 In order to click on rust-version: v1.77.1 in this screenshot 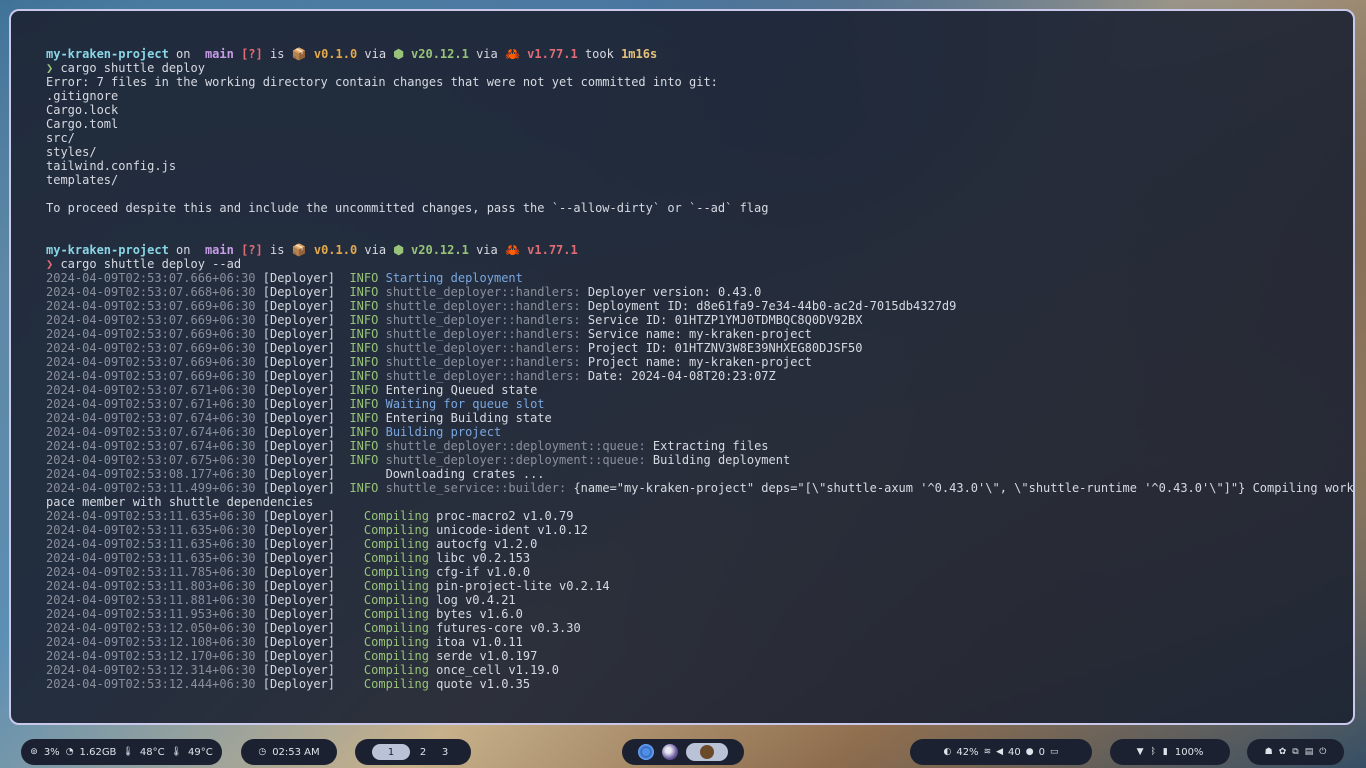, I will do `click(548, 250)`.